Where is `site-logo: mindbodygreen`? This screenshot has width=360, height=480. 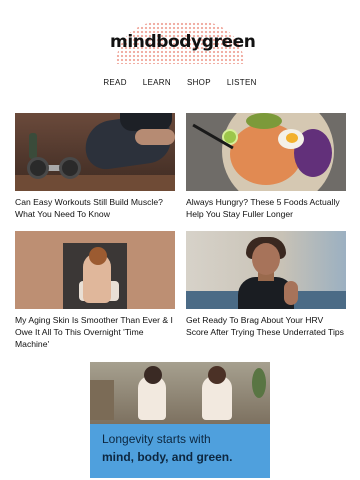
site-logo: mindbodygreen is located at coordinates (183, 43).